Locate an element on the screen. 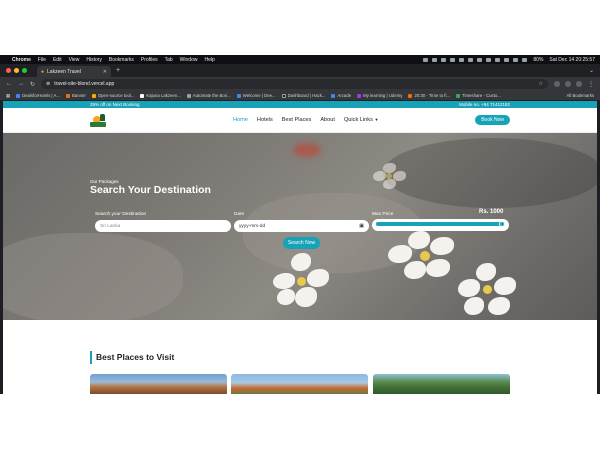  slider-track is located at coordinates (440, 224).